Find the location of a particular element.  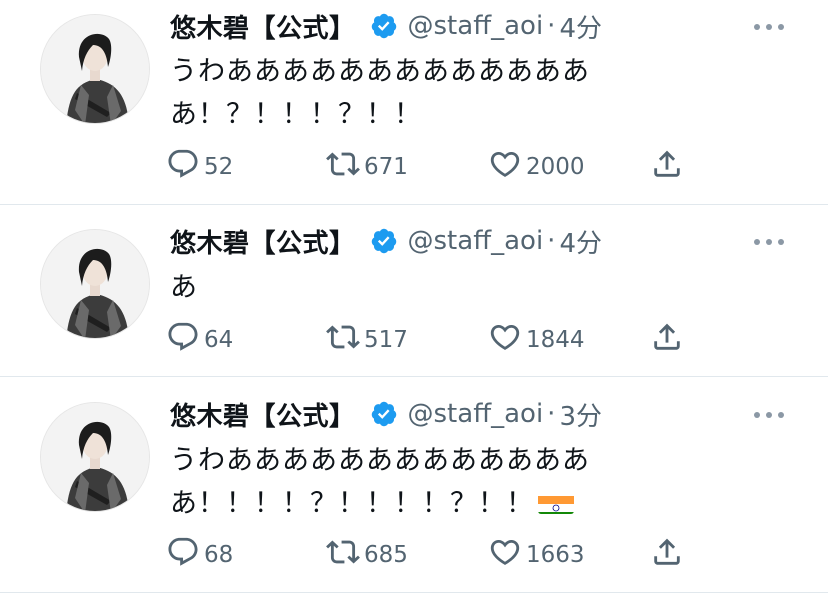

tweet-header: 悠木碧【公式】 @staff_aoi · 3分 is located at coordinates (386, 414).